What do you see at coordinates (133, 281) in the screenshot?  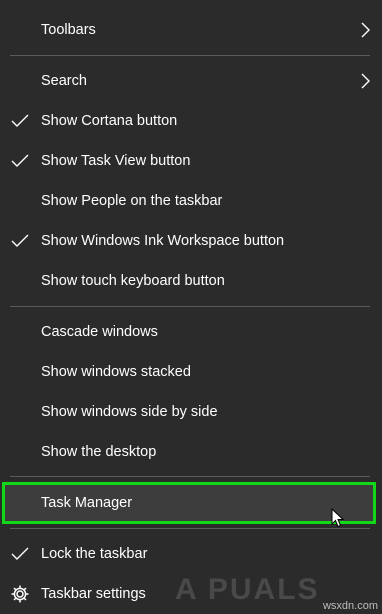 I see `menu-item-label: Show touch keyboard button` at bounding box center [133, 281].